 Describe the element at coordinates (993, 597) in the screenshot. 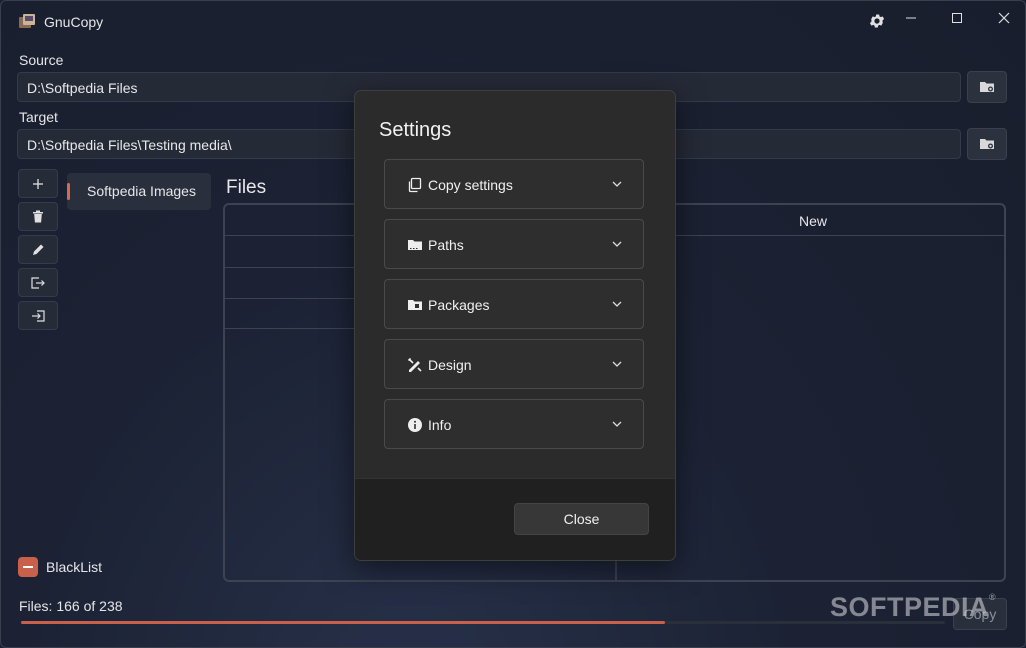

I see `watermark-mark: ®` at that location.